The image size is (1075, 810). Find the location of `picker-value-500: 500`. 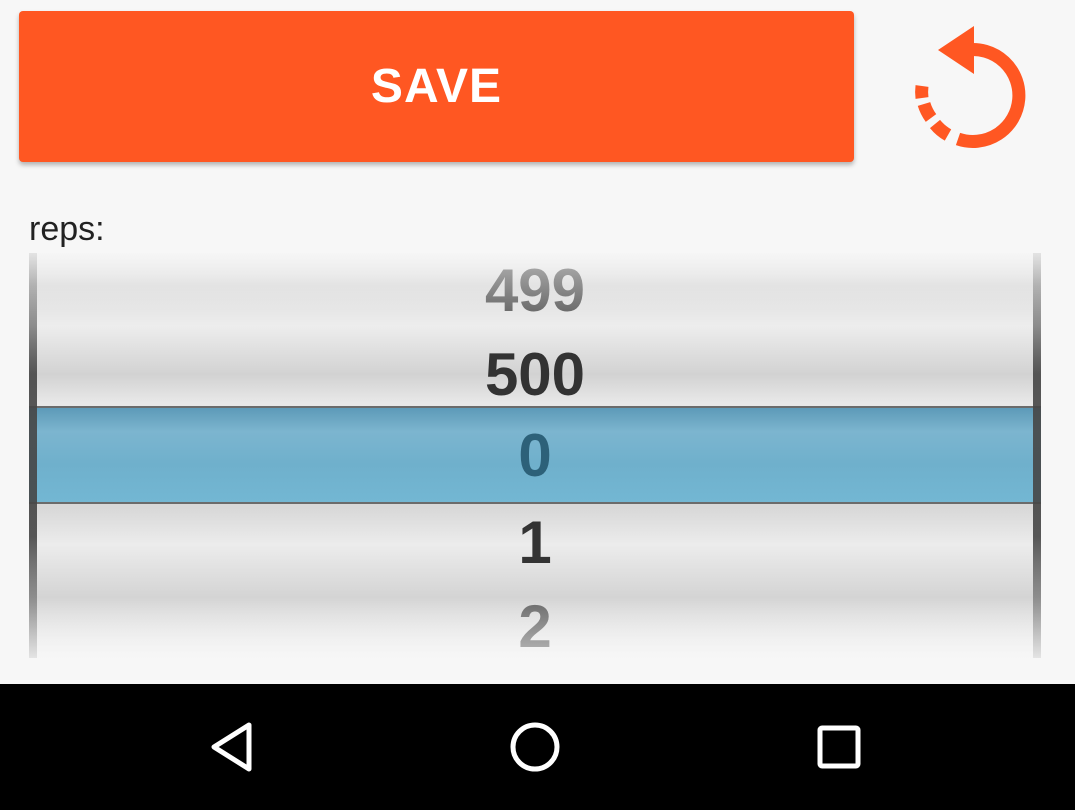

picker-value-500: 500 is located at coordinates (535, 374).